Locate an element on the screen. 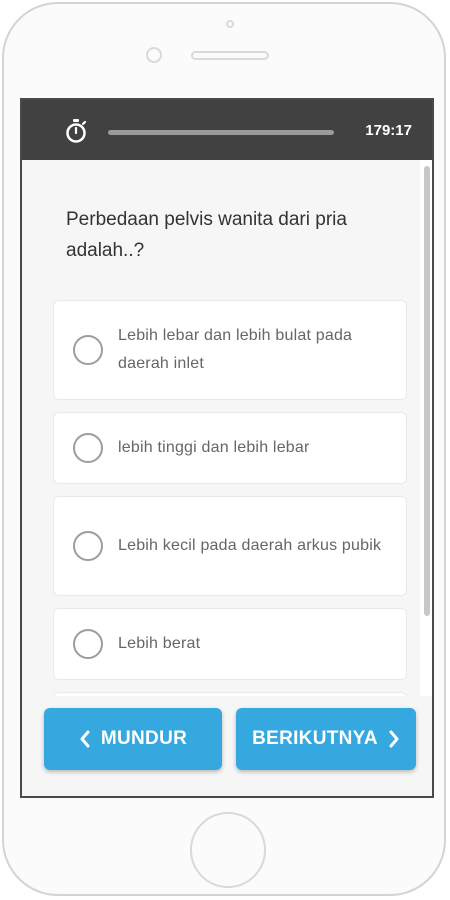 This screenshot has height=900, width=450. earpiece-speaker is located at coordinates (230, 55).